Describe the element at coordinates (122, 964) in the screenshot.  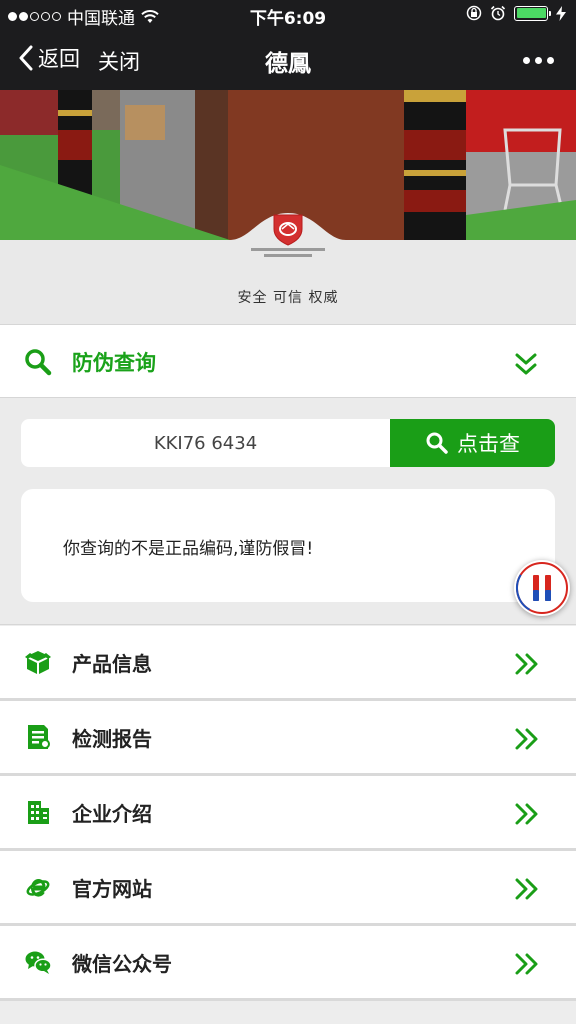
I see `menu-item-label: 微信公众号` at that location.